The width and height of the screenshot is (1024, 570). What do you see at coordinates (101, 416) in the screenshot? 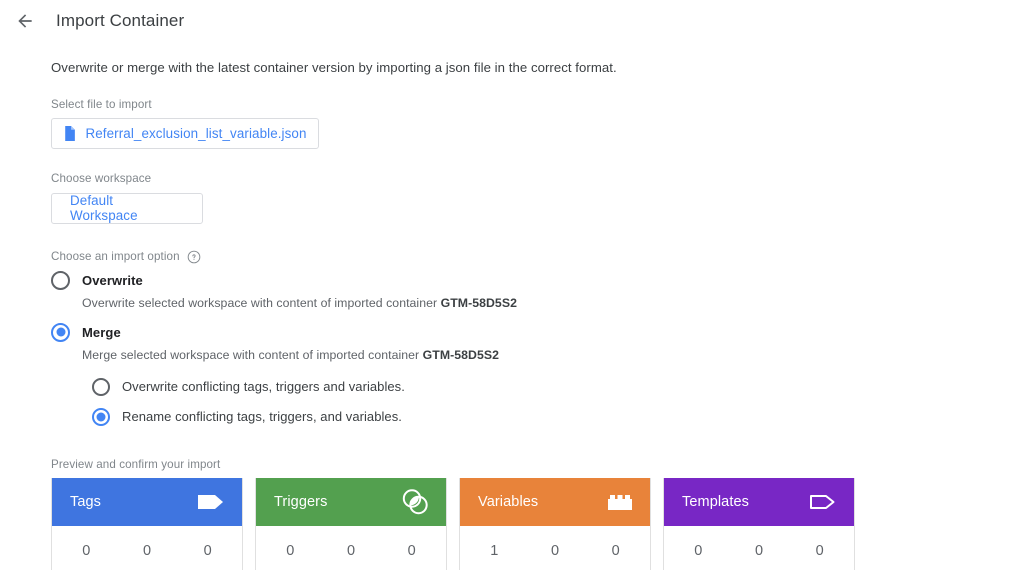
I see `radio-rename-conflicting` at bounding box center [101, 416].